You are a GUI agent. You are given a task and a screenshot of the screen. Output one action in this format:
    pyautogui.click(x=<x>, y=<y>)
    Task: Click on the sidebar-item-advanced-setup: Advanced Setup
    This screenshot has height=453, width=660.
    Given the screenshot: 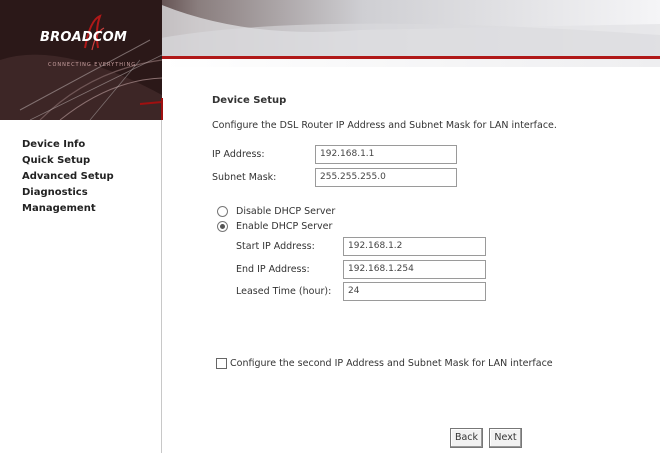 What is the action you would take?
    pyautogui.click(x=68, y=177)
    